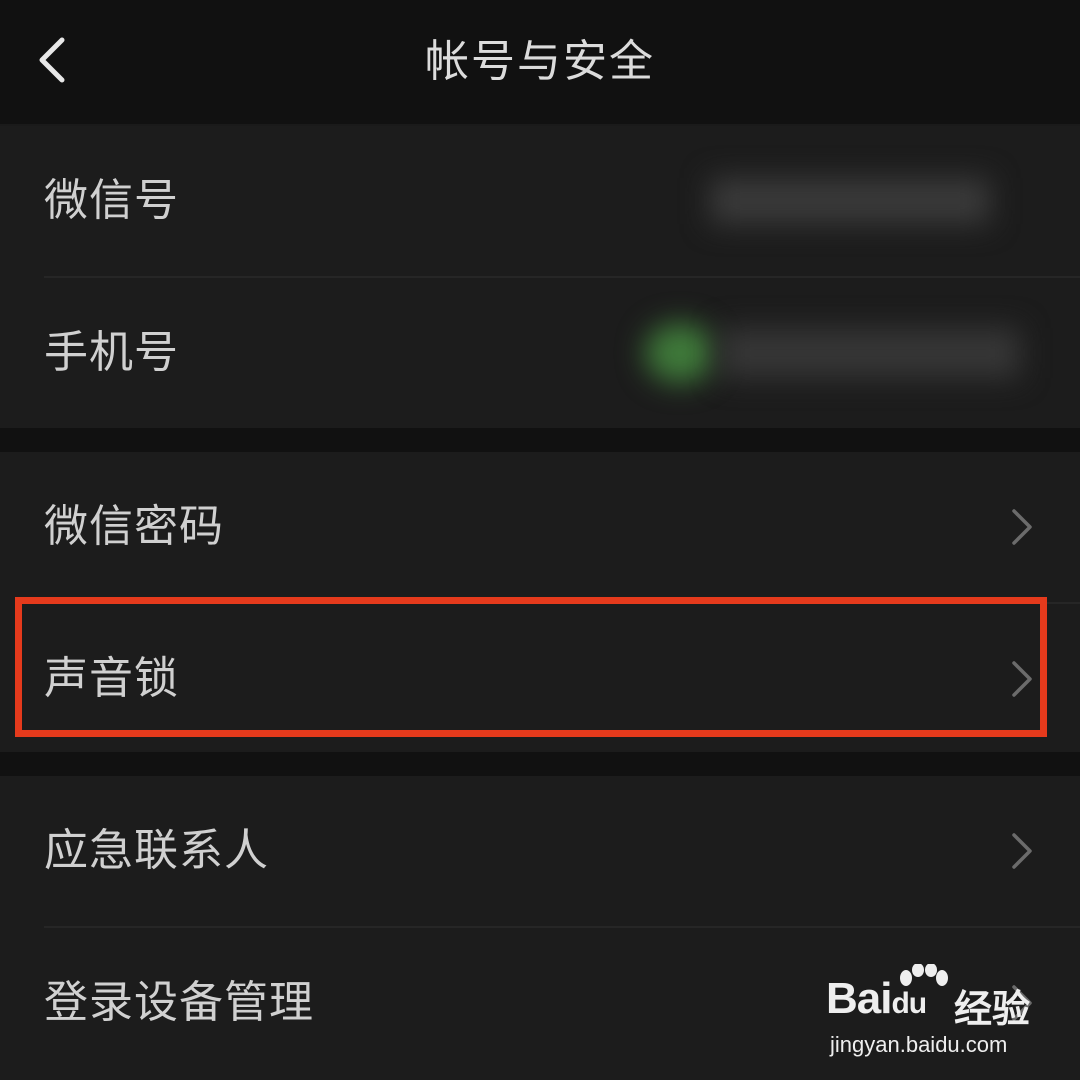 The width and height of the screenshot is (1080, 1080). I want to click on emergency-contact-row: 应急联系人, so click(540, 851).